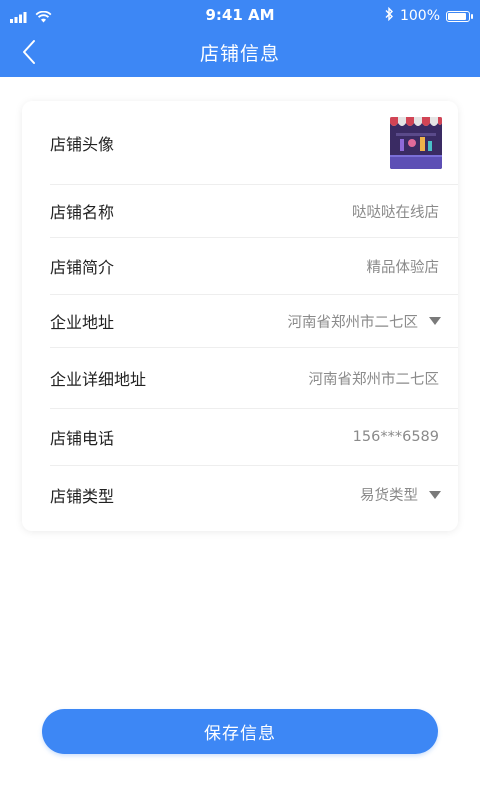 This screenshot has height=800, width=480. I want to click on row-shop-avatar: 店铺头像, so click(254, 143).